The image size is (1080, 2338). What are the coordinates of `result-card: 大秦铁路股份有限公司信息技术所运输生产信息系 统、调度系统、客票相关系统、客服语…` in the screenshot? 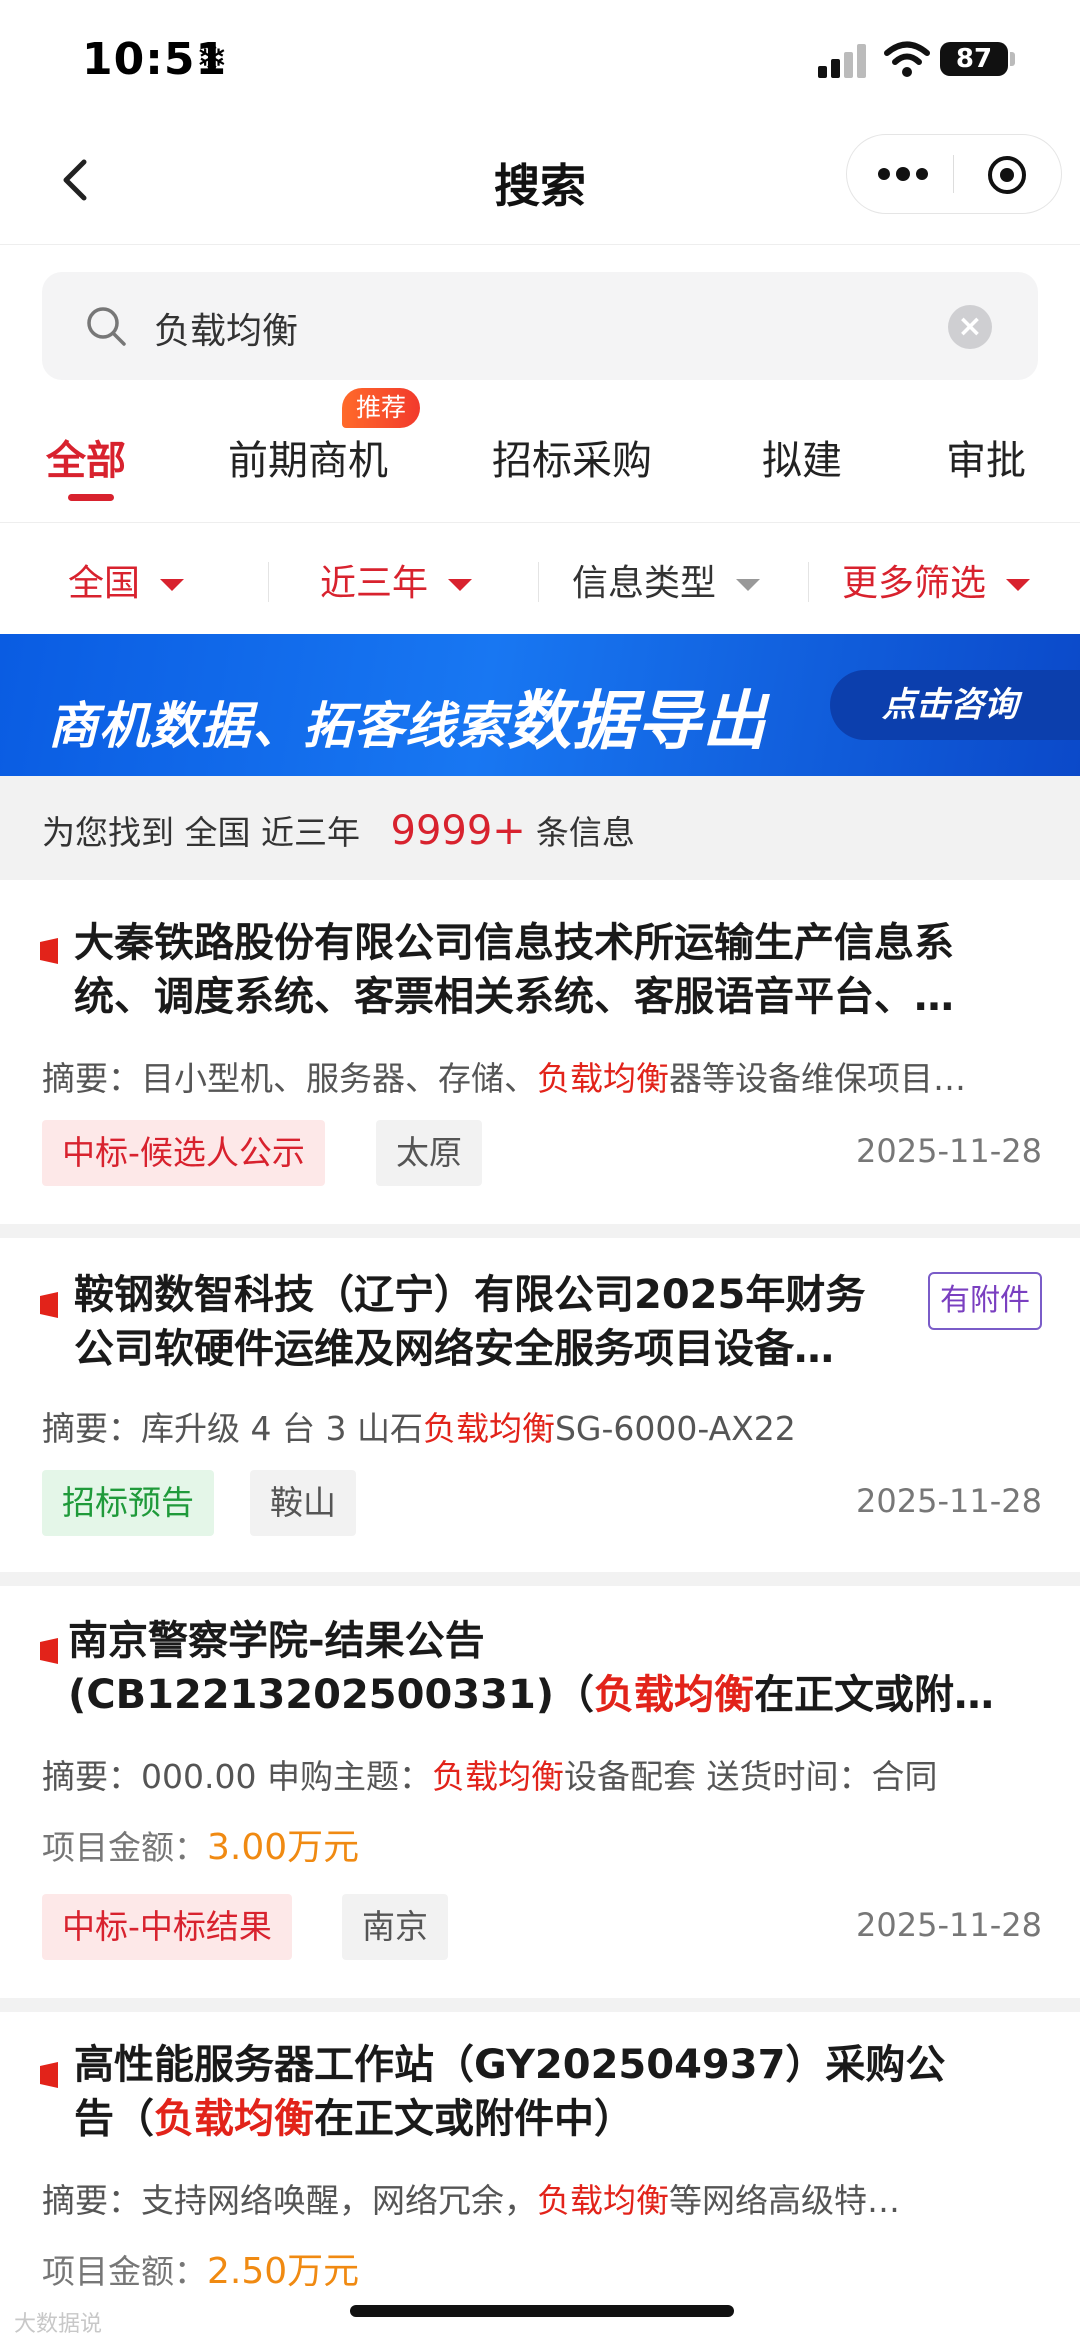 It's located at (540, 1052).